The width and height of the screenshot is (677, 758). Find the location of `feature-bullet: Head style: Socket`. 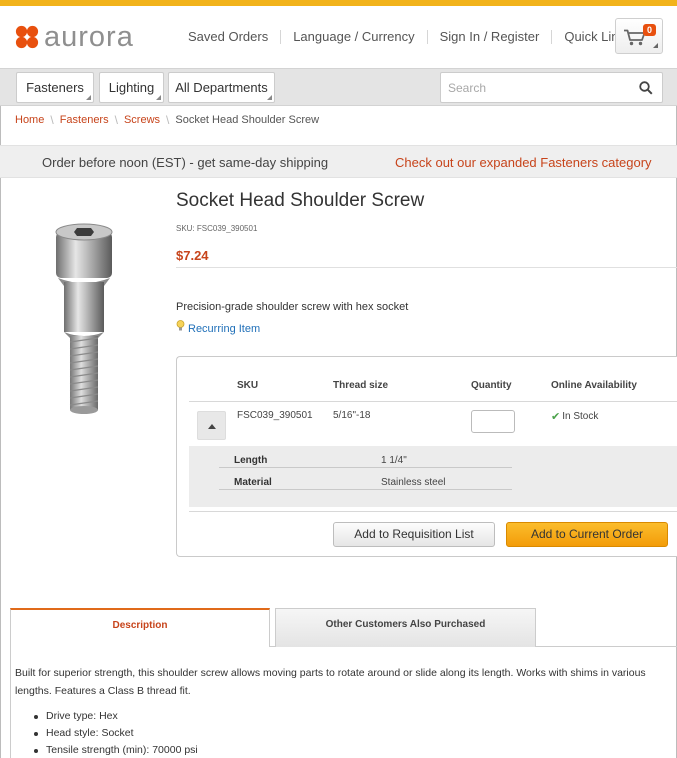

feature-bullet: Head style: Socket is located at coordinates (116, 733).